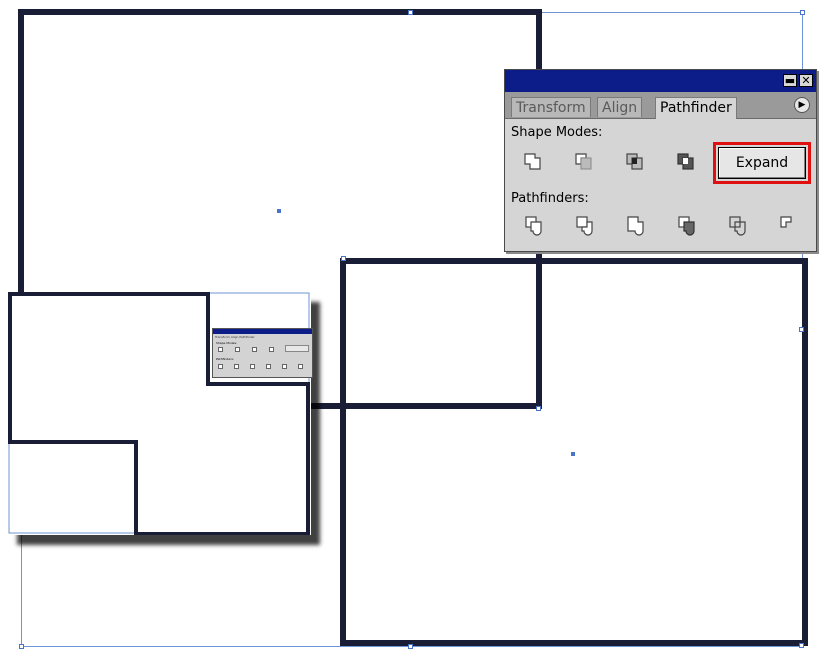 The width and height of the screenshot is (820, 649). What do you see at coordinates (738, 225) in the screenshot?
I see `outline-icon` at bounding box center [738, 225].